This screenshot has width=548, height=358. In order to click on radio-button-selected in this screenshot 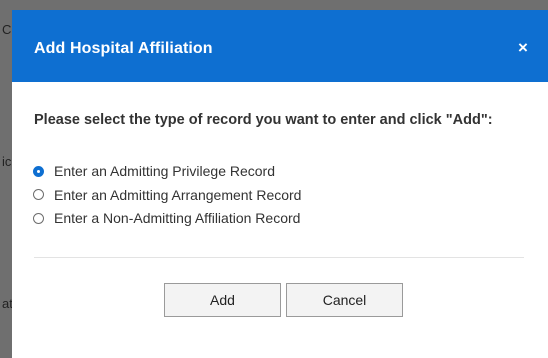, I will do `click(38, 171)`.